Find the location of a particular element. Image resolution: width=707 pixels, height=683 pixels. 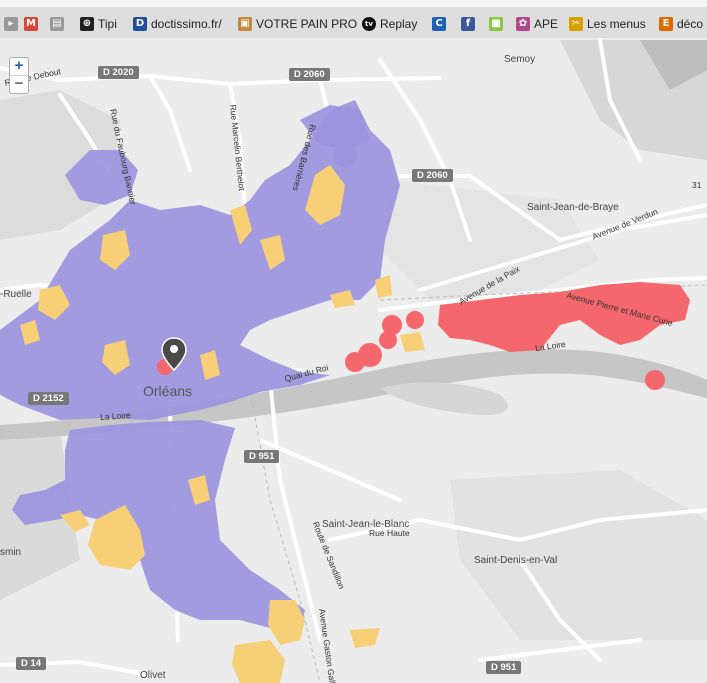

bookmark-gmail: M is located at coordinates (33, 24).